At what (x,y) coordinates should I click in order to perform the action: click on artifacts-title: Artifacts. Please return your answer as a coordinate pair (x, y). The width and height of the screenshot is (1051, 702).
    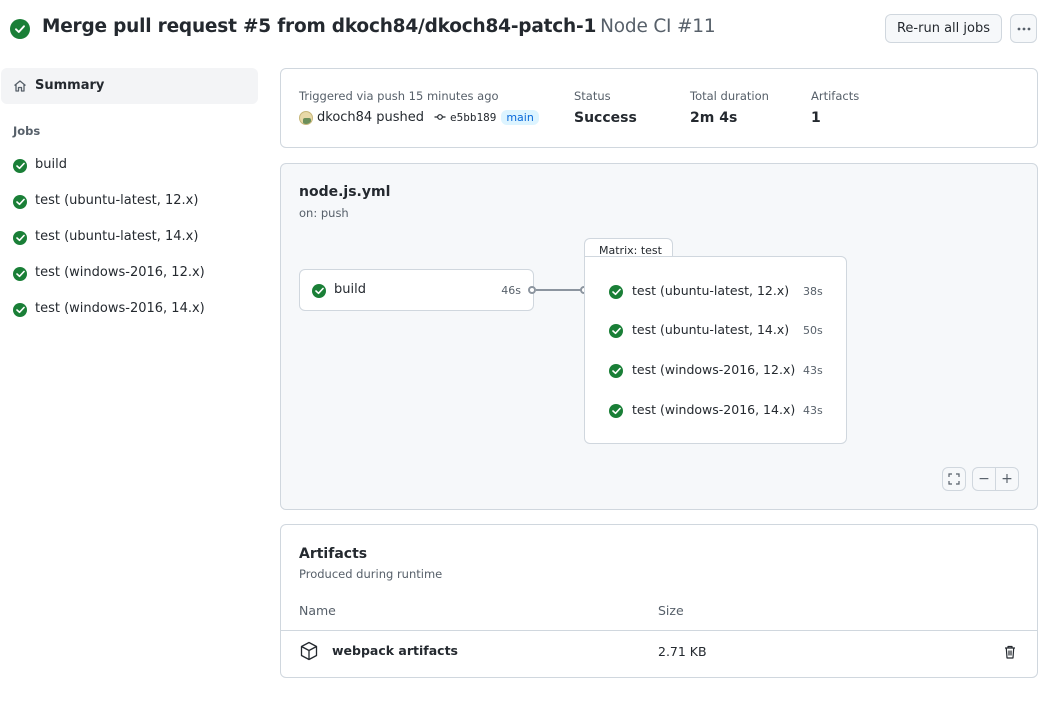
    Looking at the image, I should click on (333, 554).